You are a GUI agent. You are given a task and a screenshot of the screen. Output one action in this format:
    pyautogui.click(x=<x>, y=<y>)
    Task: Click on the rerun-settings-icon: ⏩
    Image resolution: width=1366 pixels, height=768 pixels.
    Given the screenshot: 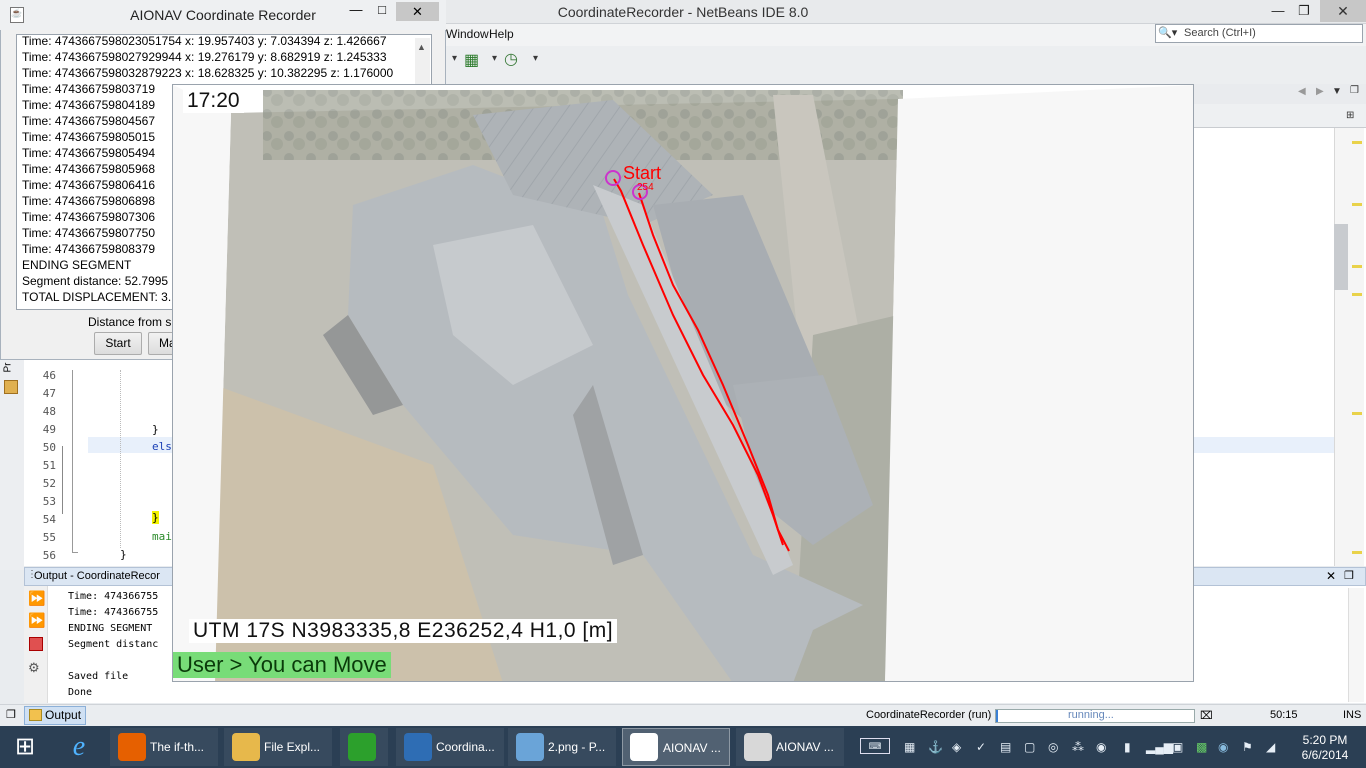 What is the action you would take?
    pyautogui.click(x=36, y=620)
    